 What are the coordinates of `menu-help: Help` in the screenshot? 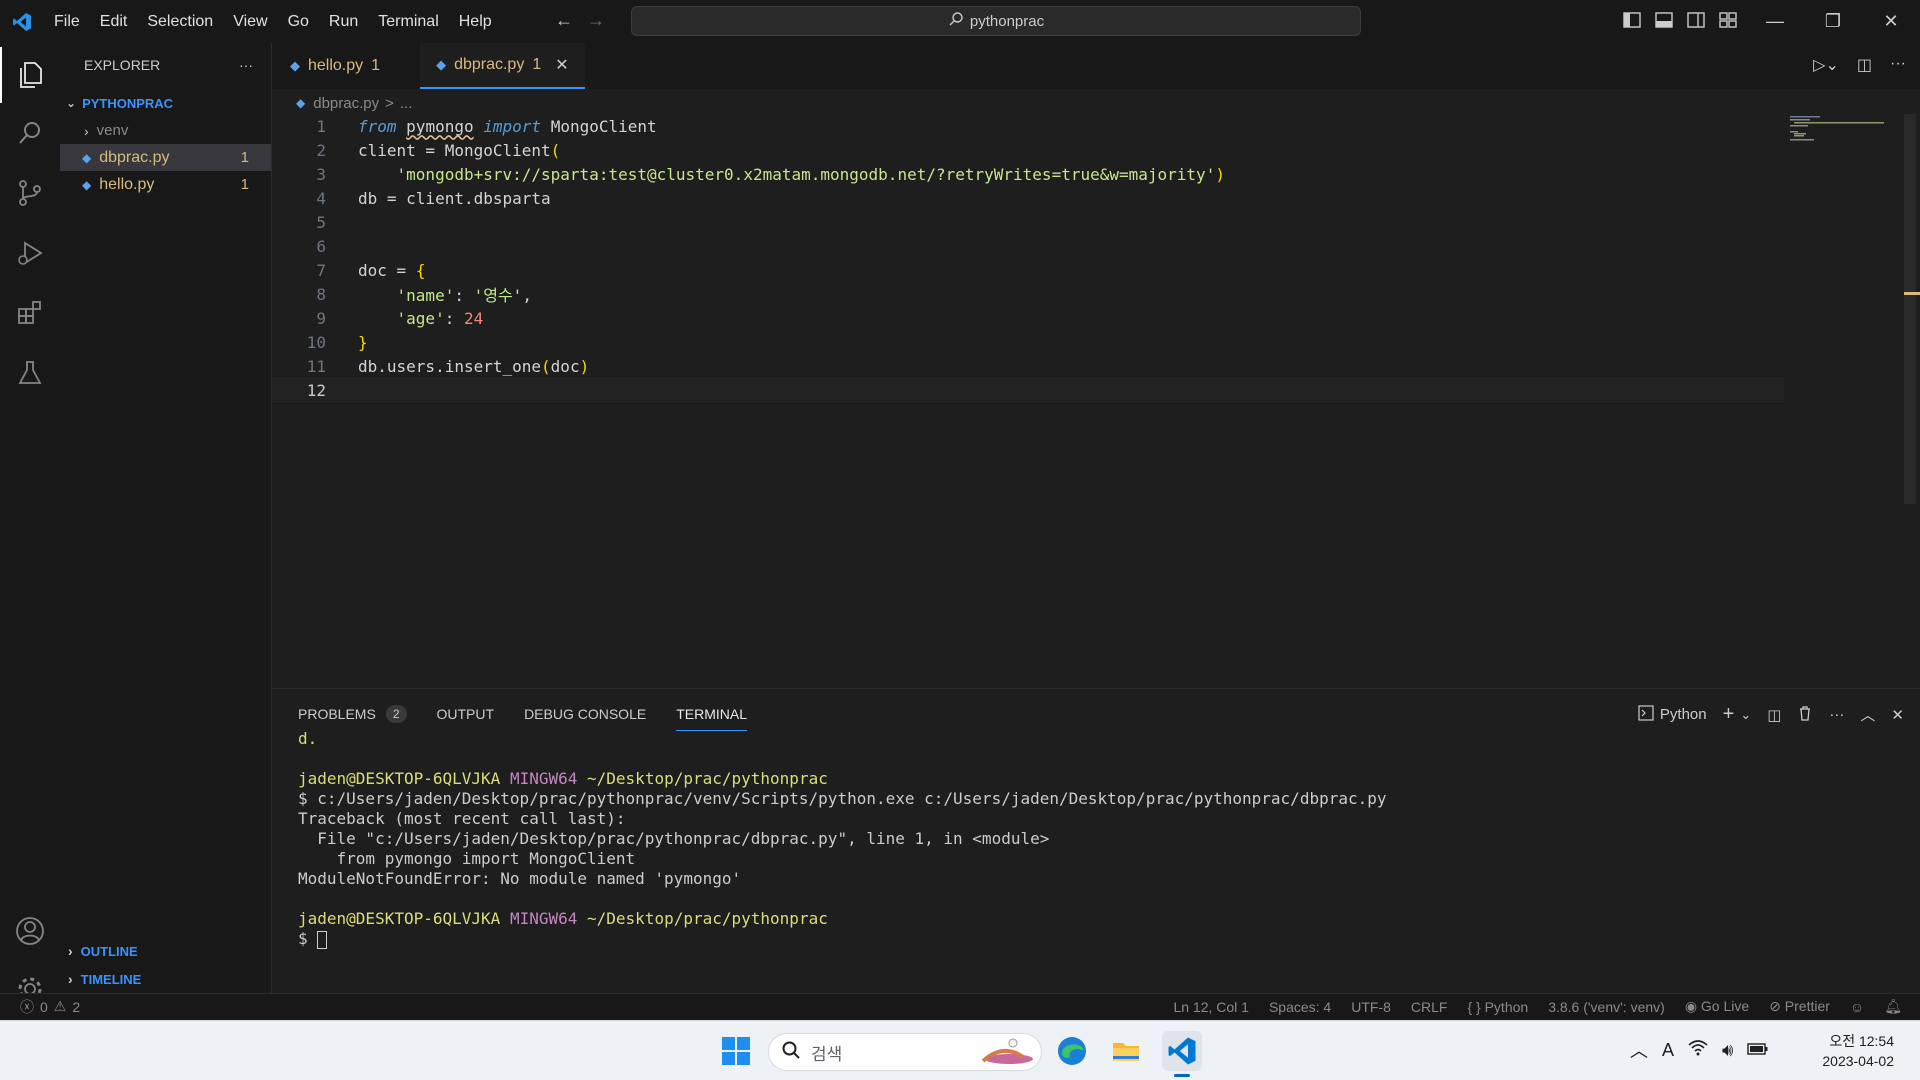 It's located at (475, 21).